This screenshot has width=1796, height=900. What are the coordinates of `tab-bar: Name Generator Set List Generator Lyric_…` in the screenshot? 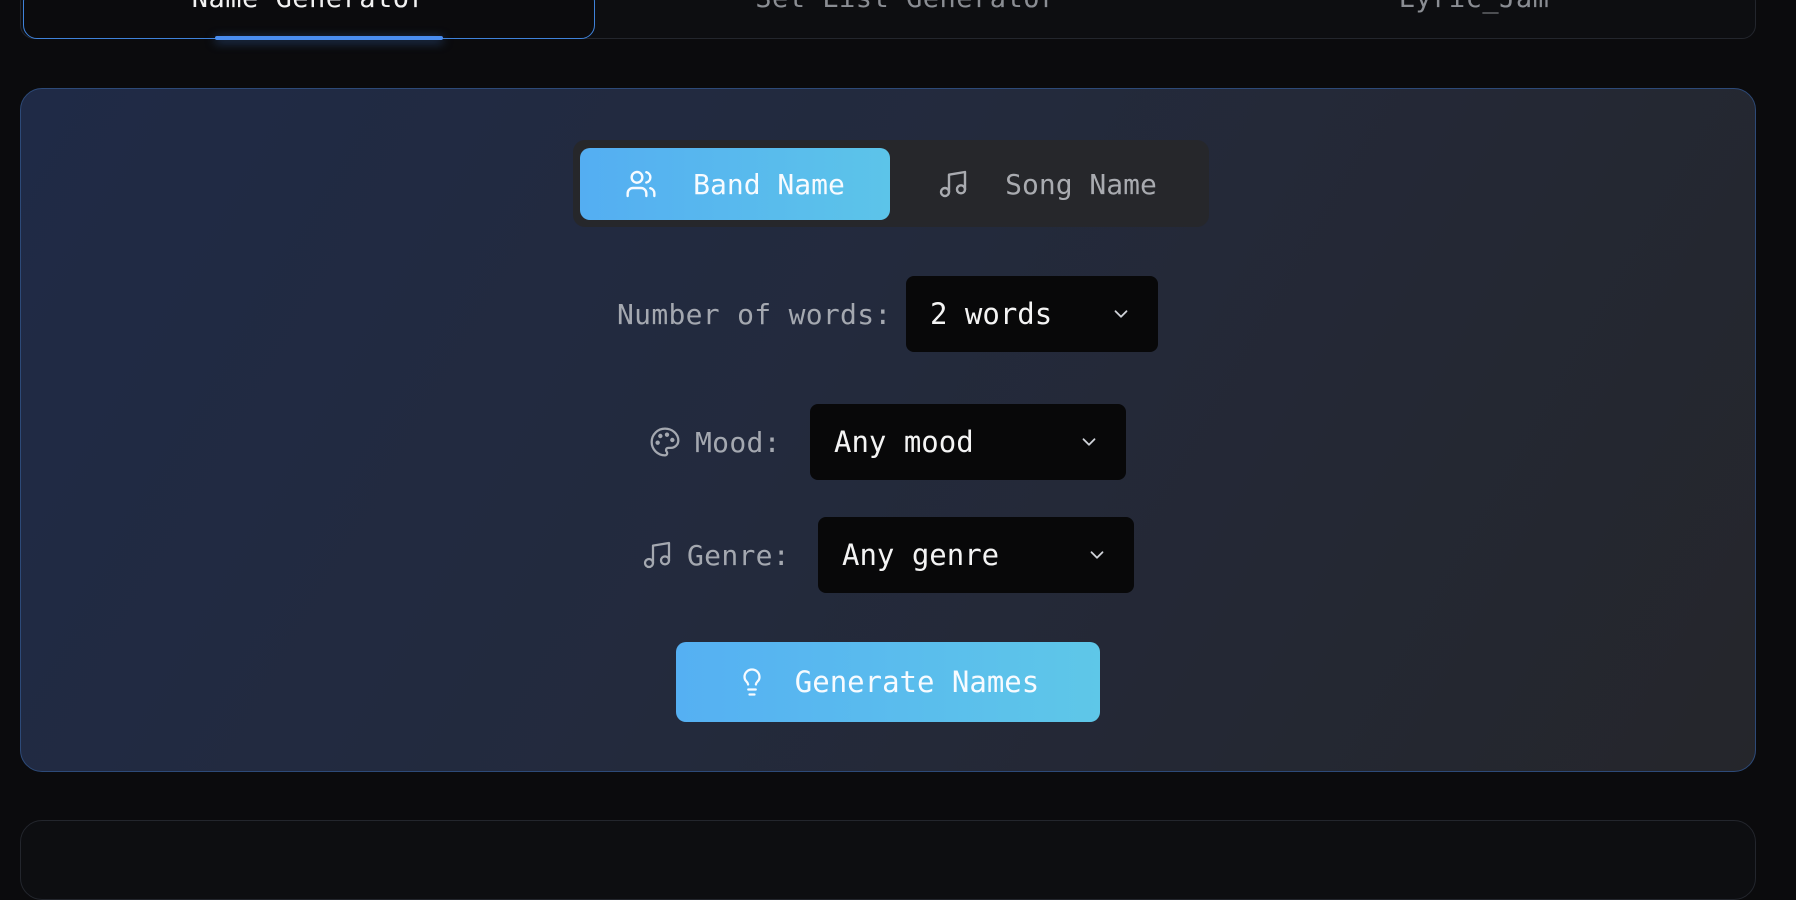 It's located at (888, 20).